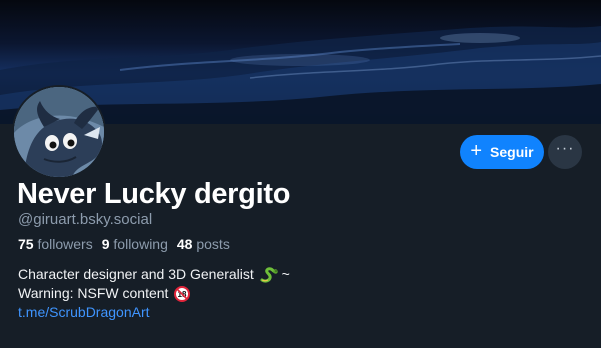 The width and height of the screenshot is (601, 348). What do you see at coordinates (512, 152) in the screenshot?
I see `follow-button-label: Seguir` at bounding box center [512, 152].